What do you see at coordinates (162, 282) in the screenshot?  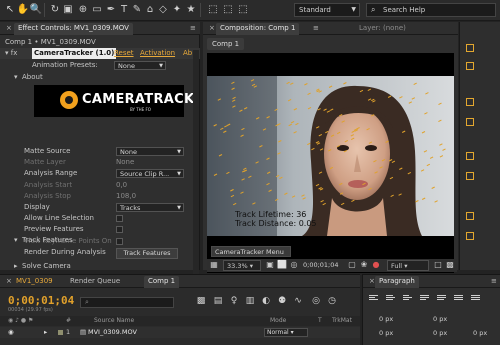 I see `tab-comp-1: Comp 1` at bounding box center [162, 282].